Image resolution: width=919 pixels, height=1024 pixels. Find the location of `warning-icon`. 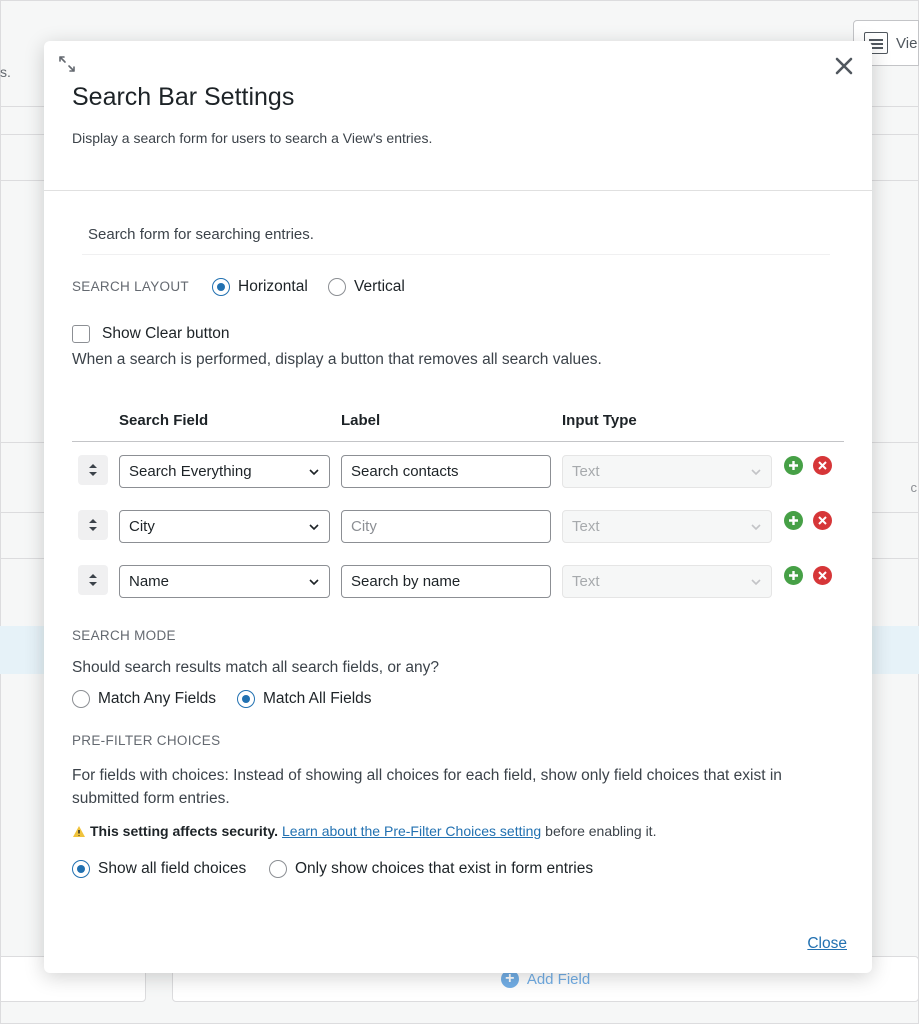

warning-icon is located at coordinates (79, 831).